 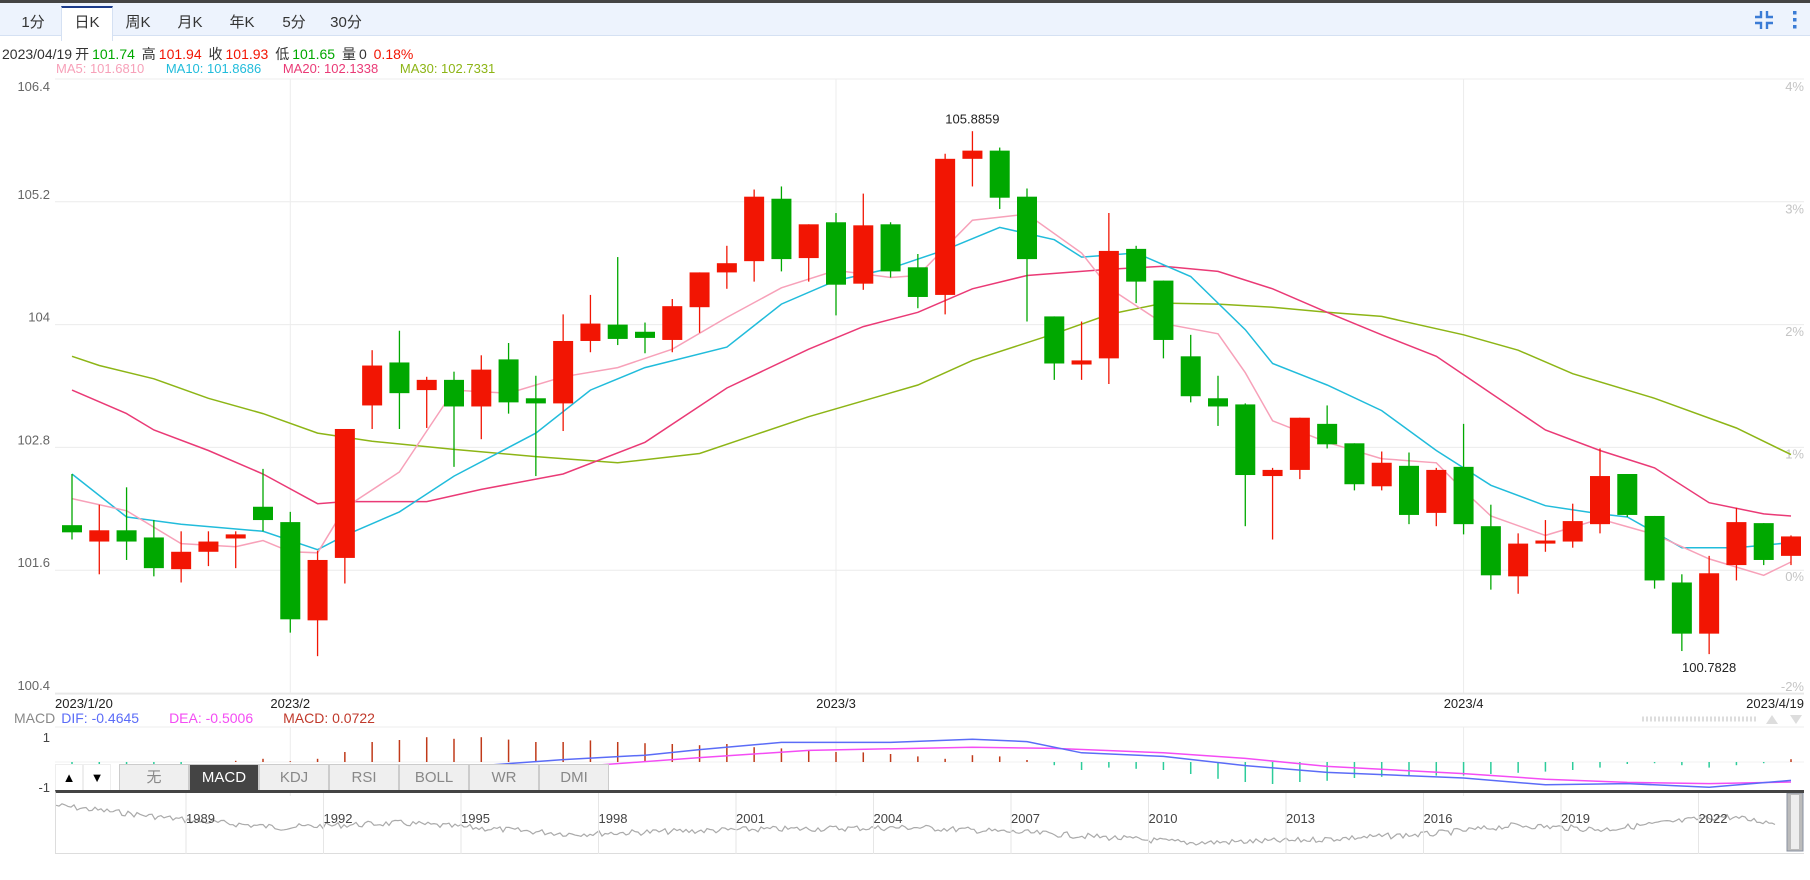 I want to click on extreme-price-label: 105.8859, so click(x=972, y=119).